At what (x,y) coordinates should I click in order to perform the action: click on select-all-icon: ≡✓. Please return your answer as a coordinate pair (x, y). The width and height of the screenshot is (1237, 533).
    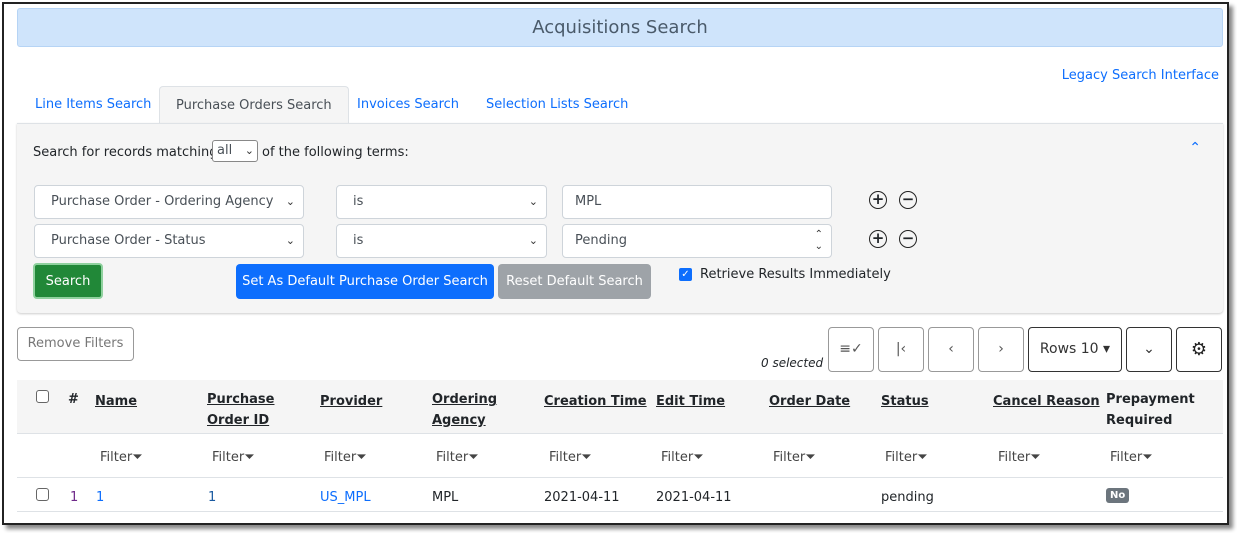
    Looking at the image, I should click on (851, 349).